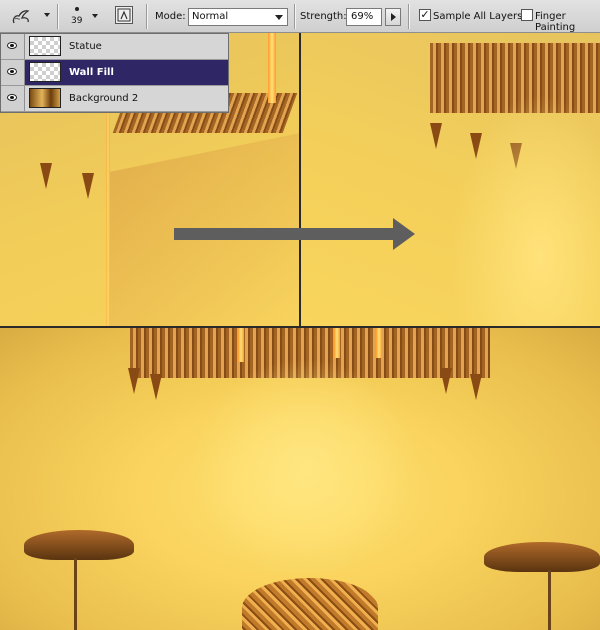  What do you see at coordinates (542, 557) in the screenshot?
I see `lamp-bowl-right` at bounding box center [542, 557].